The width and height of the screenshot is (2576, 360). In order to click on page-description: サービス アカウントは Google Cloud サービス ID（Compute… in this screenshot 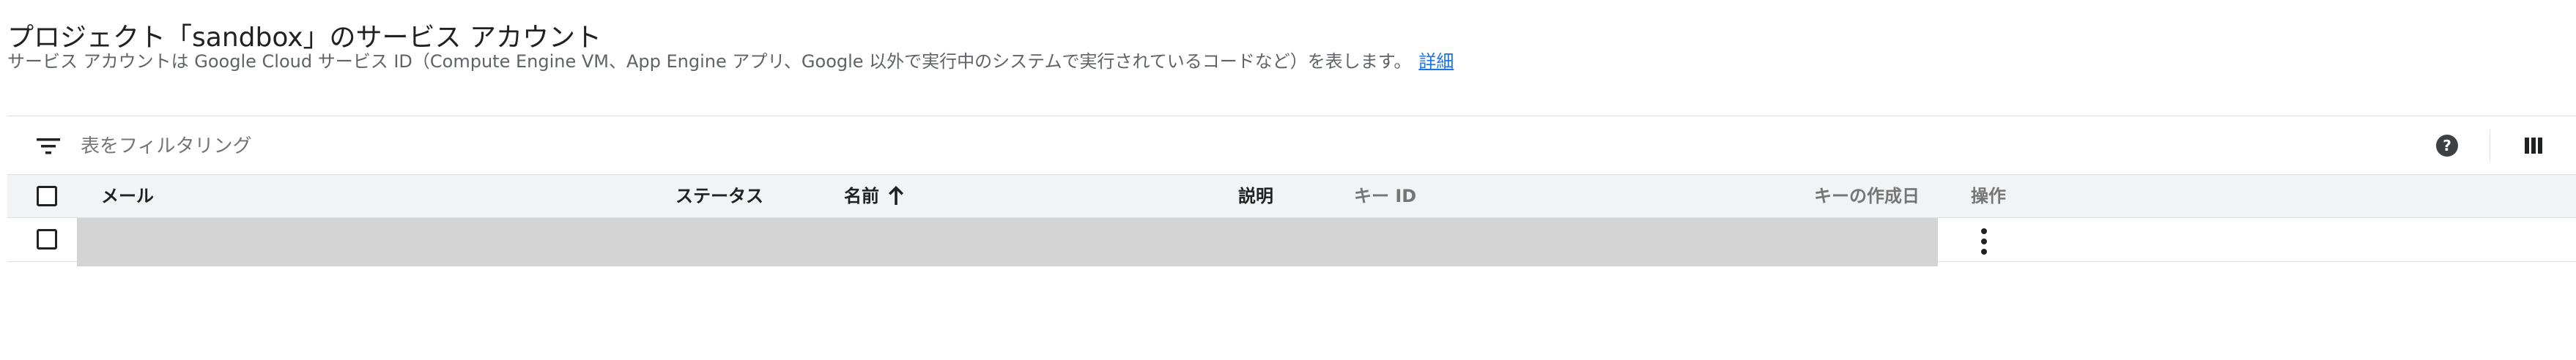, I will do `click(730, 61)`.